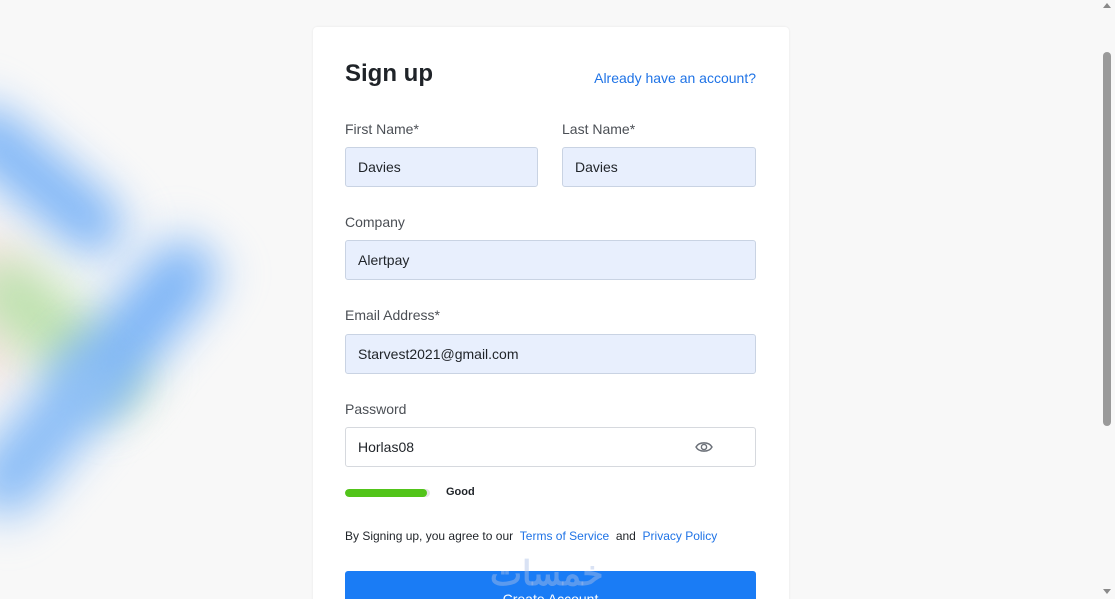 The width and height of the screenshot is (1115, 599). I want to click on first-name-label: First Name*, so click(382, 129).